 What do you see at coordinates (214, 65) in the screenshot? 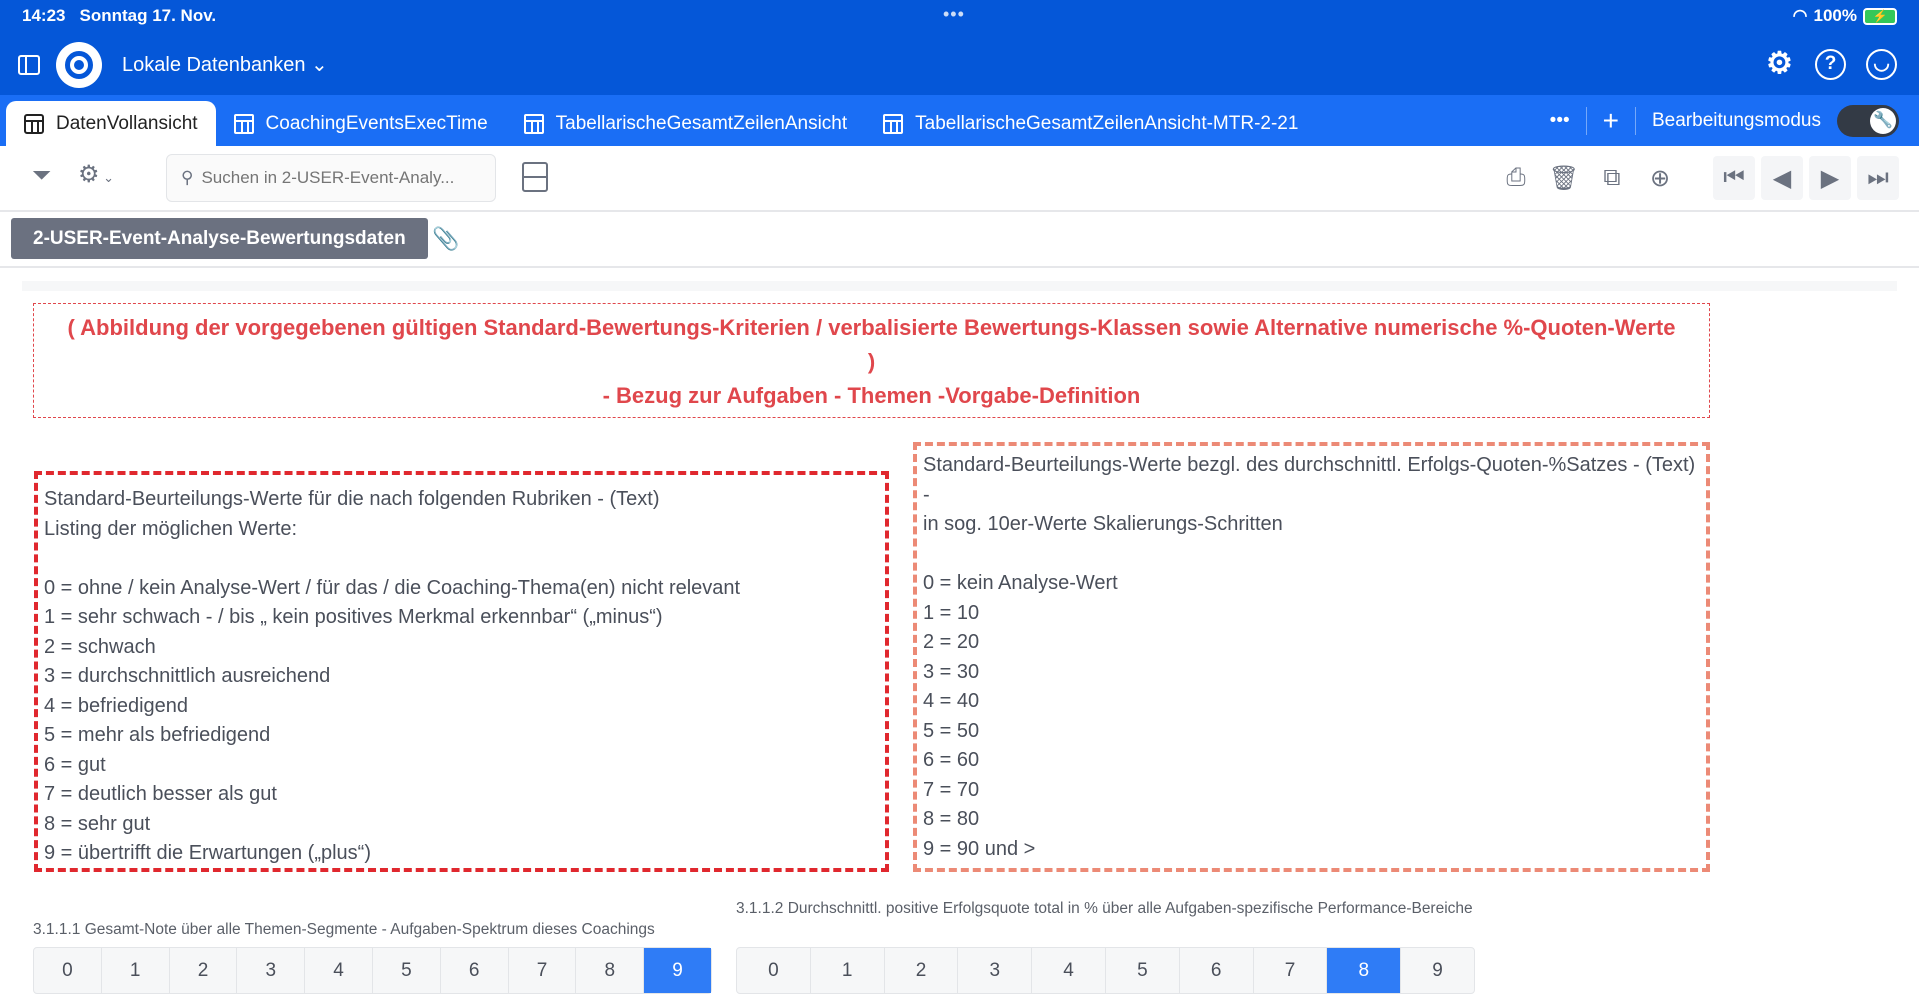
I see `database-name: Lokale Datenbanken` at bounding box center [214, 65].